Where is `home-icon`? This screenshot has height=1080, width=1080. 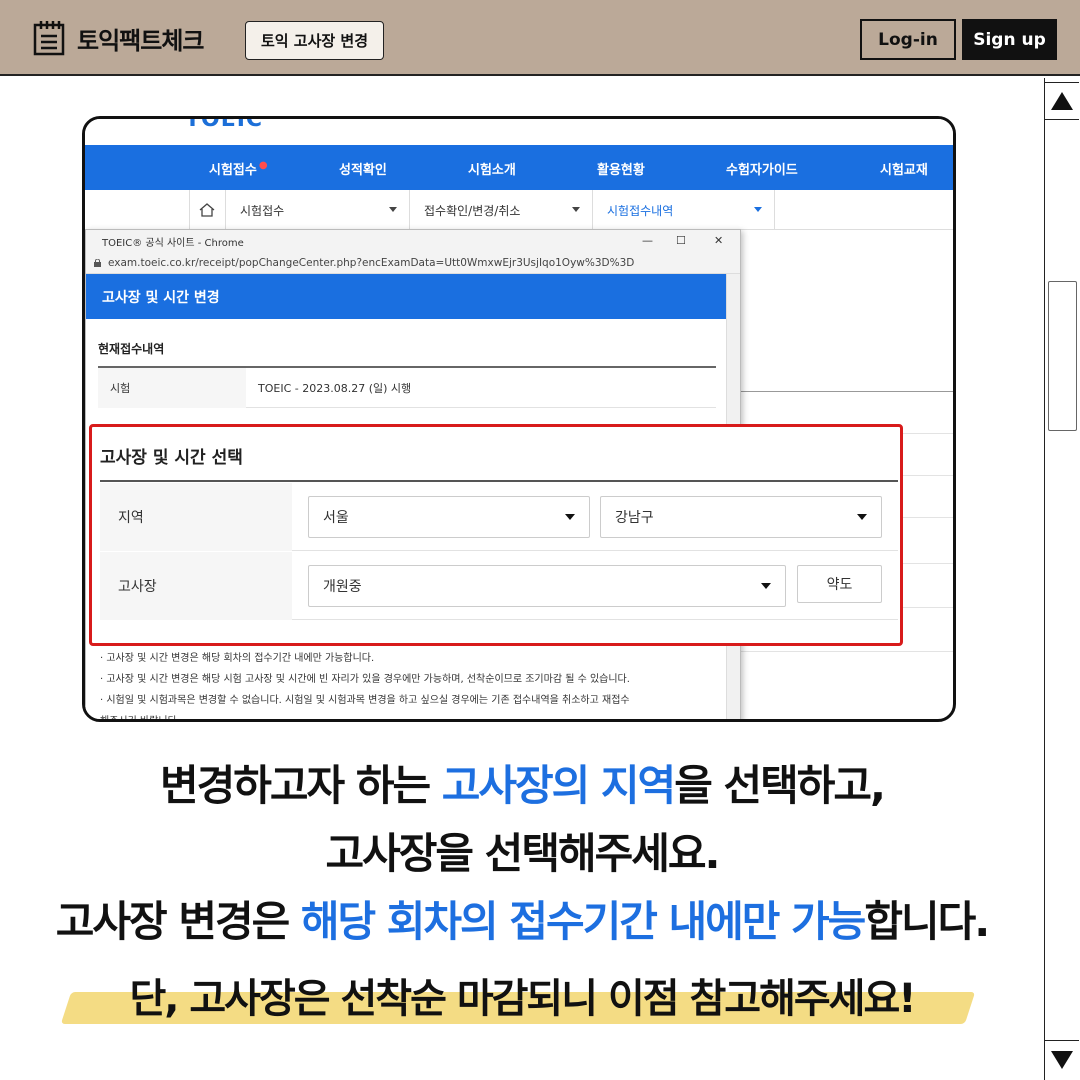 home-icon is located at coordinates (207, 210).